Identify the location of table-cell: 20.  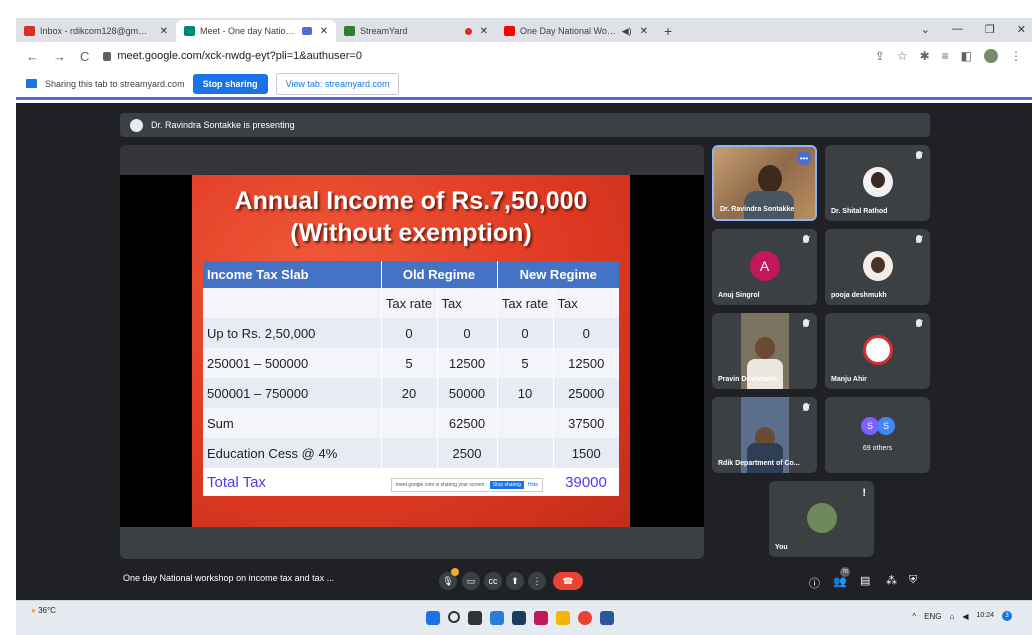
(408, 393).